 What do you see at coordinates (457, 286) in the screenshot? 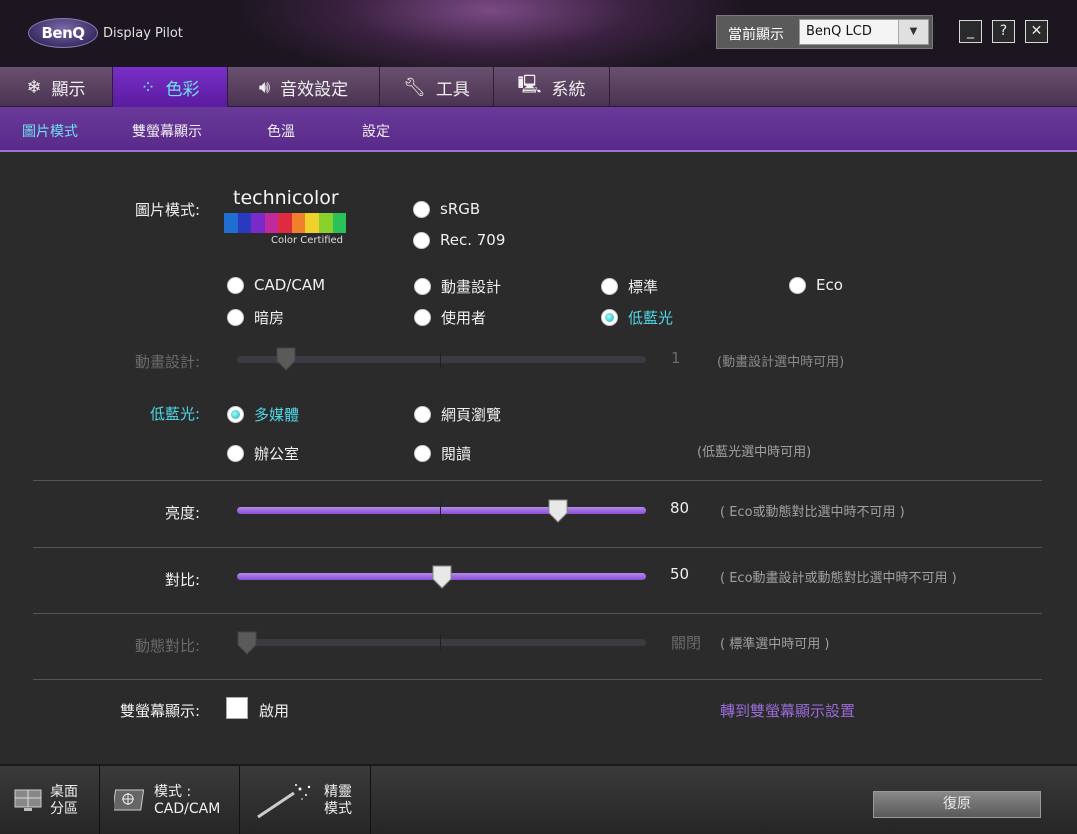
I see `radio-animation: 動畫設計` at bounding box center [457, 286].